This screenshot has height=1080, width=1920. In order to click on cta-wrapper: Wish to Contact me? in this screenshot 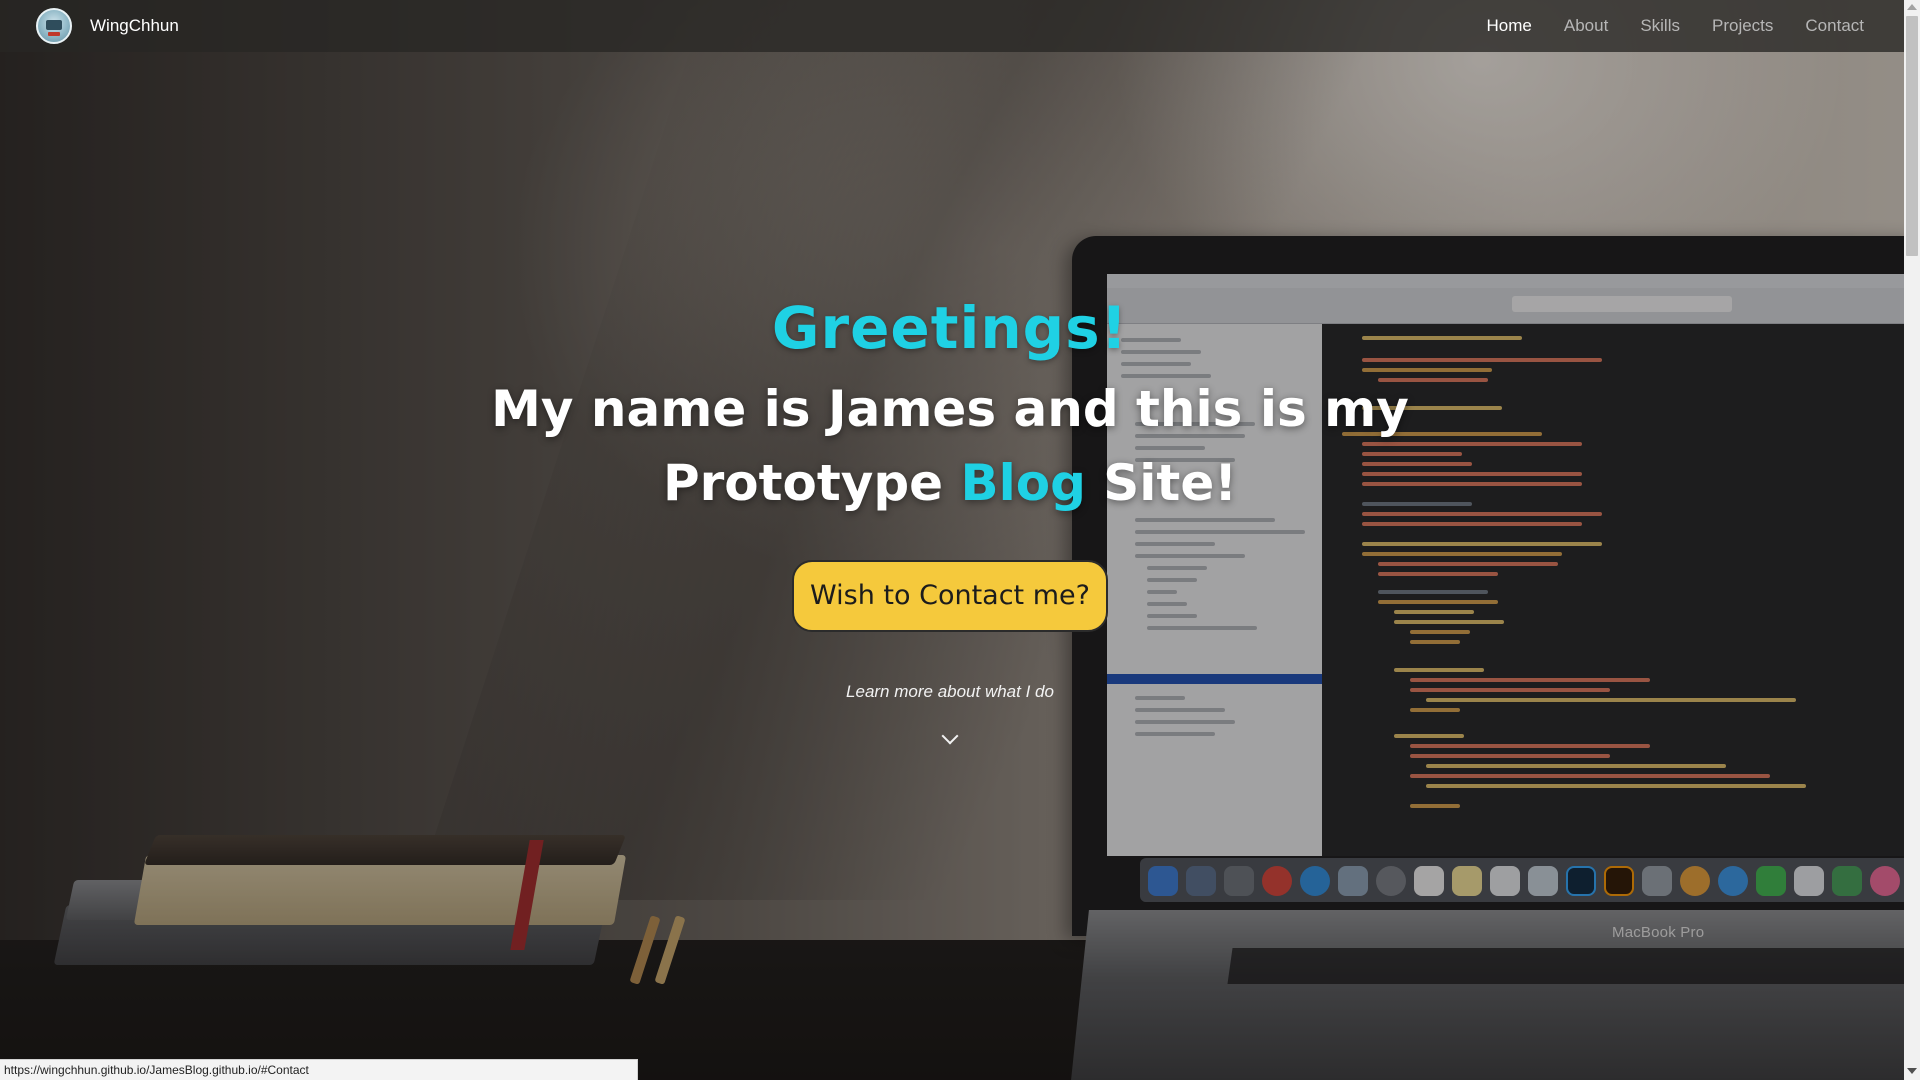, I will do `click(950, 596)`.